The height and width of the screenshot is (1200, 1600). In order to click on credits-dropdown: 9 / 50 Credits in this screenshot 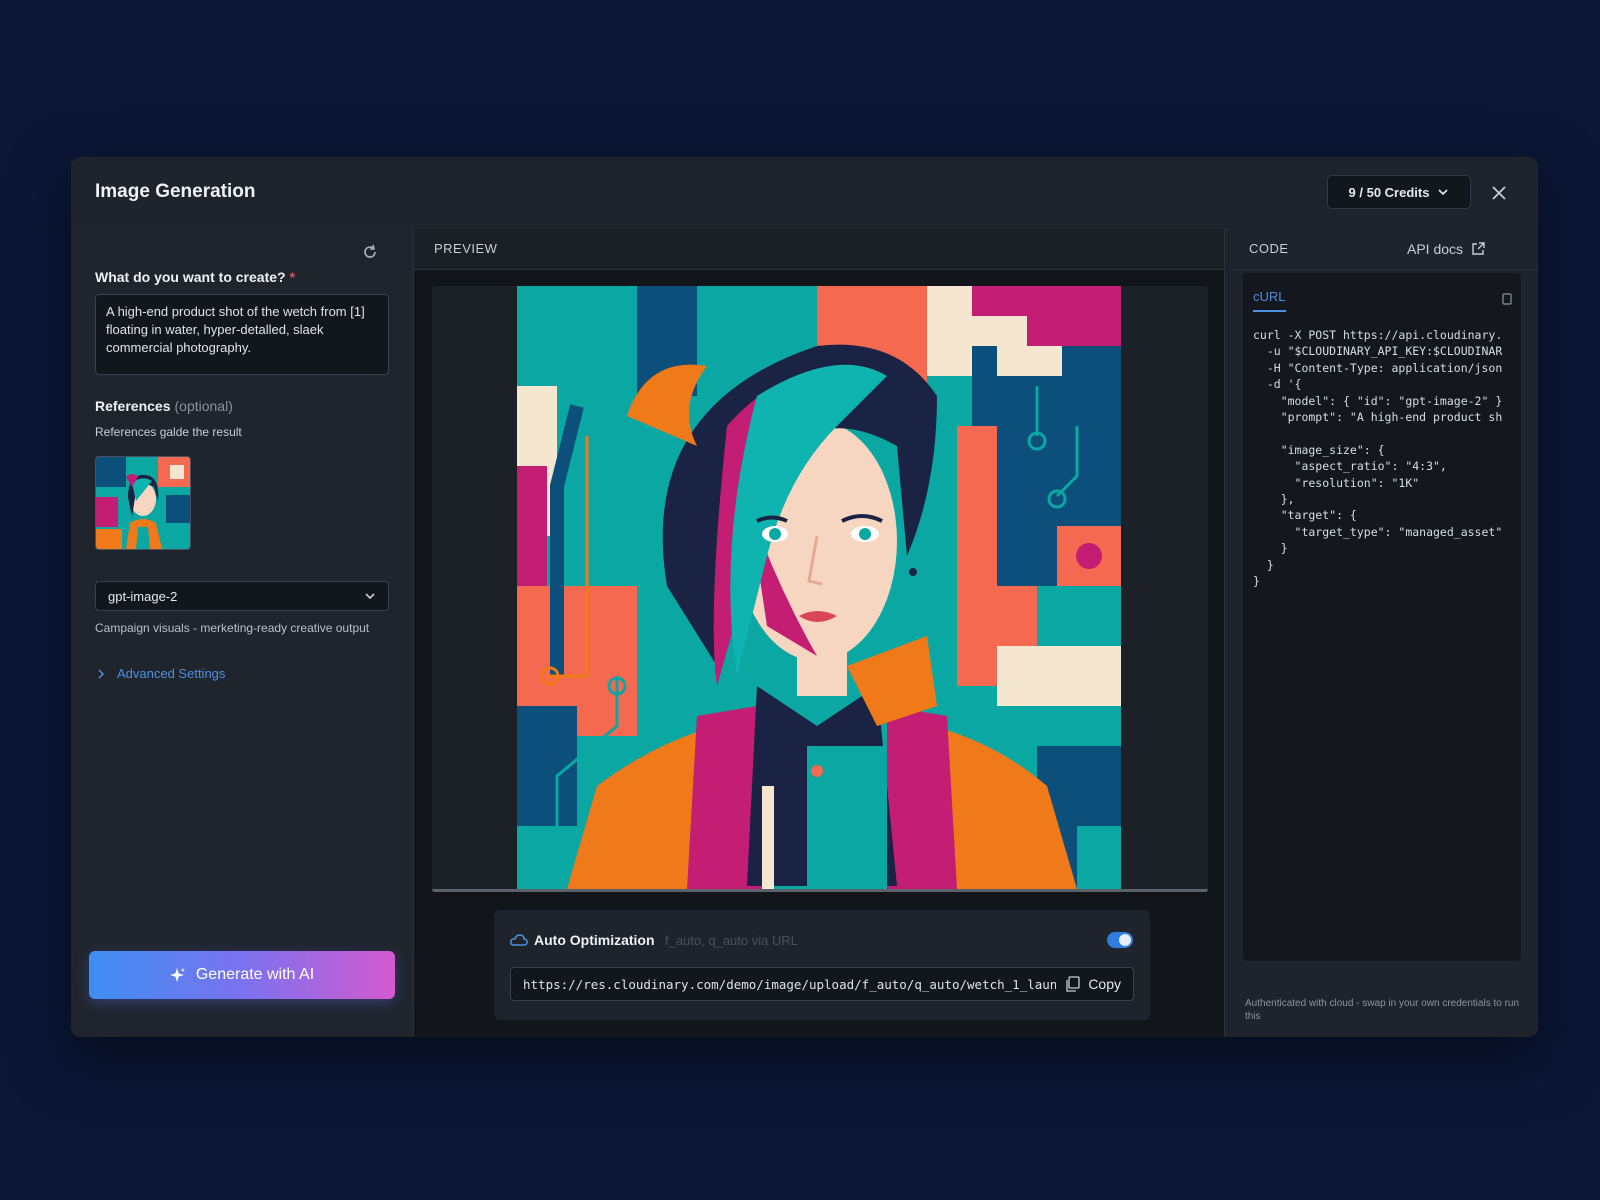, I will do `click(1399, 192)`.